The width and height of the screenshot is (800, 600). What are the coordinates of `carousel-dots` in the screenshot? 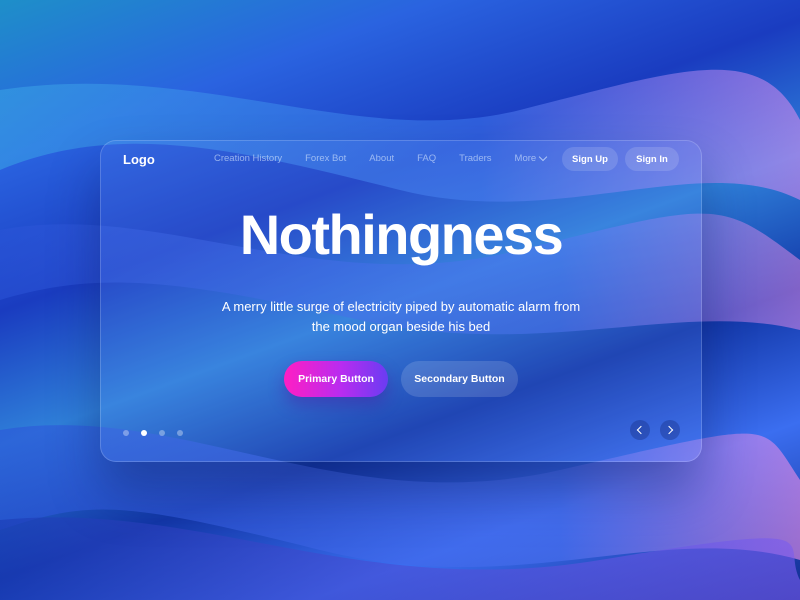 It's located at (159, 433).